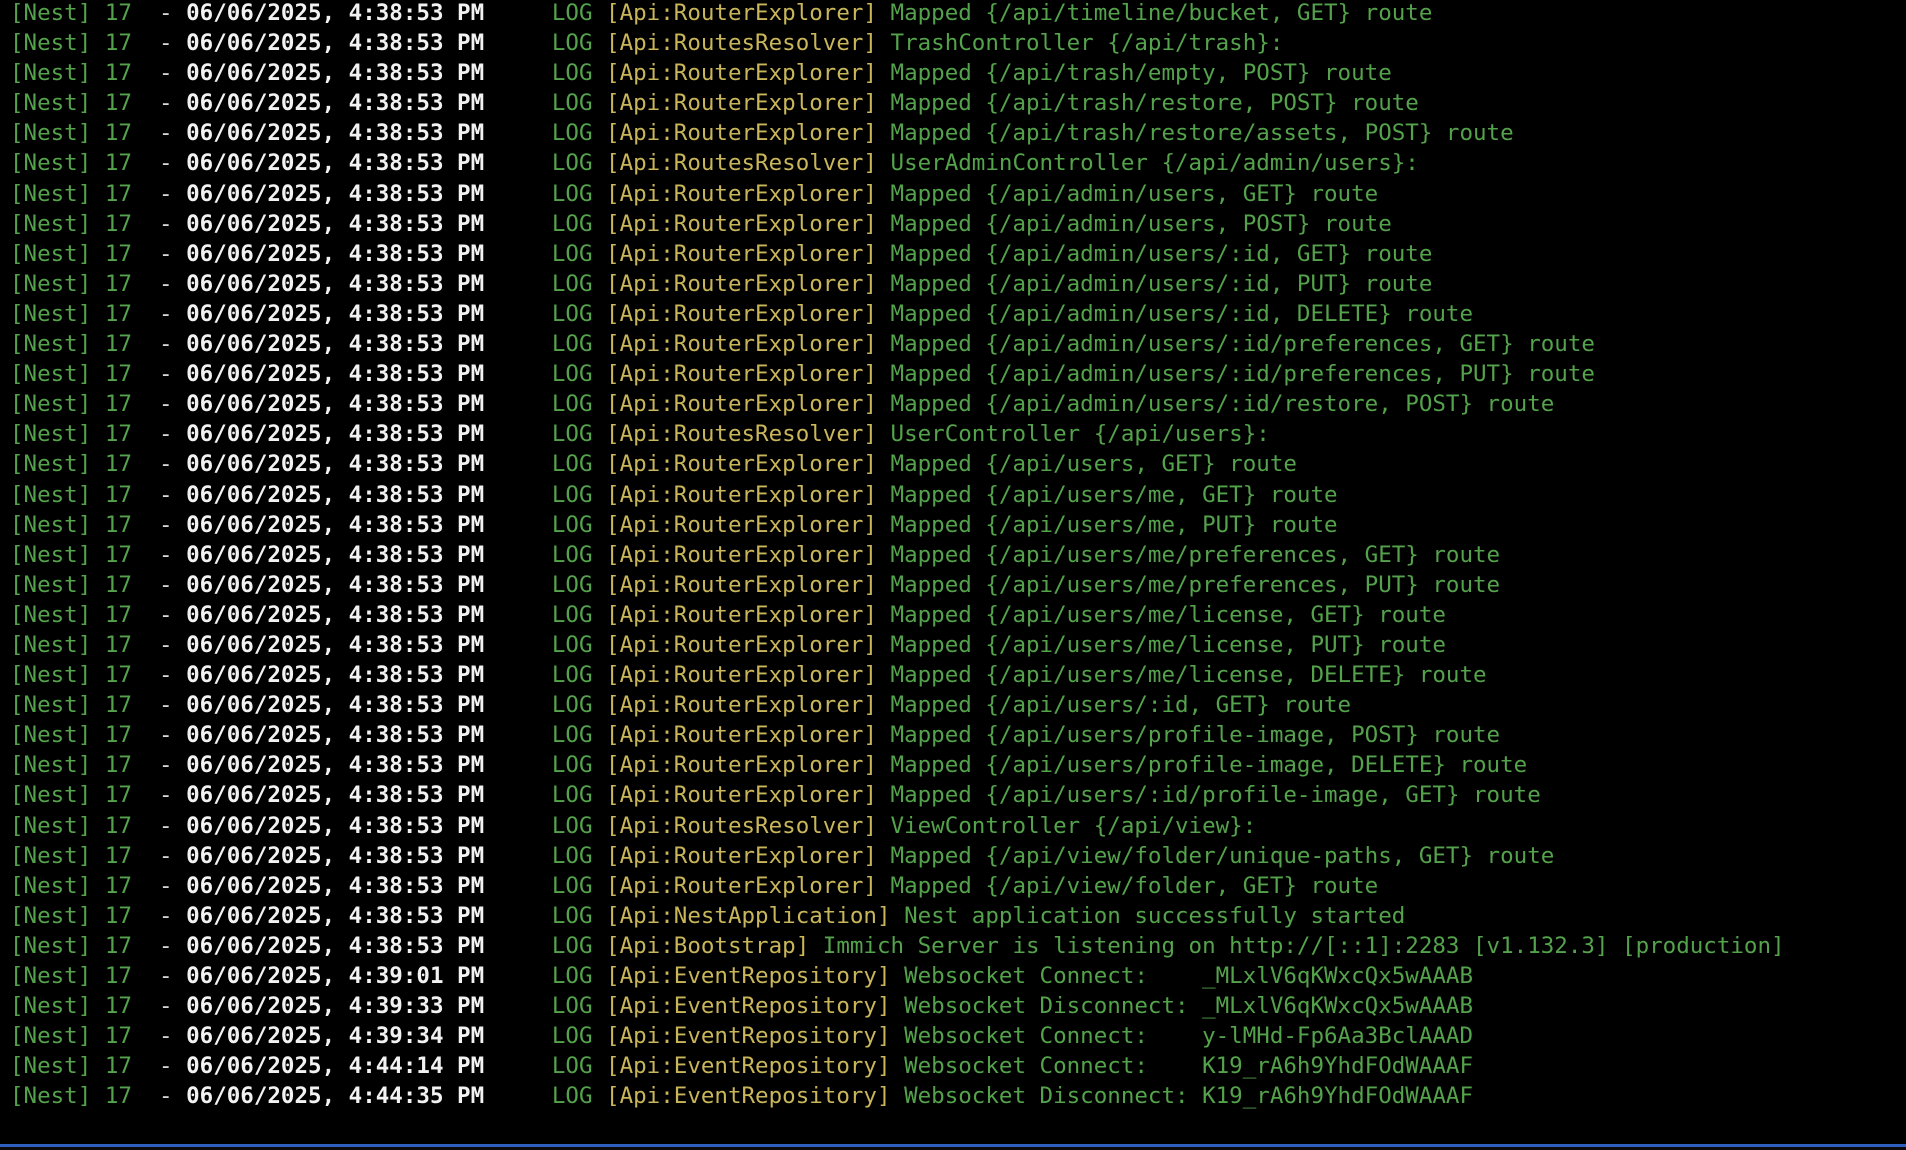 This screenshot has width=1906, height=1150. Describe the element at coordinates (708, 945) in the screenshot. I see `log-context: [Api:Bootstrap]` at that location.